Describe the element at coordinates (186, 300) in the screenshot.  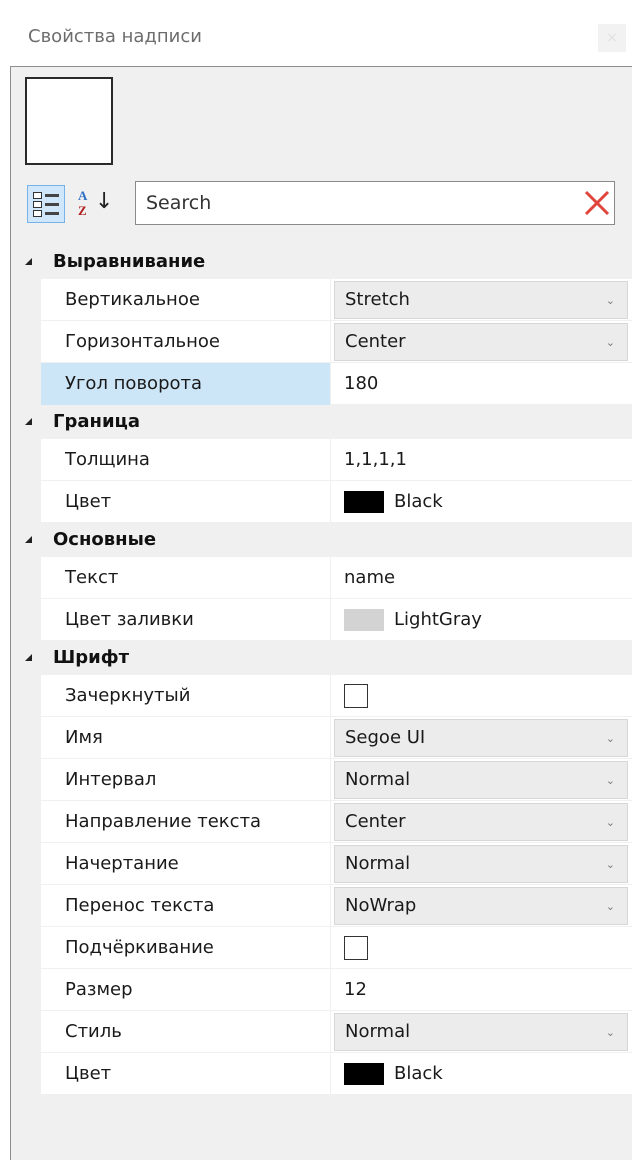
I see `property-name: Вертикальное` at that location.